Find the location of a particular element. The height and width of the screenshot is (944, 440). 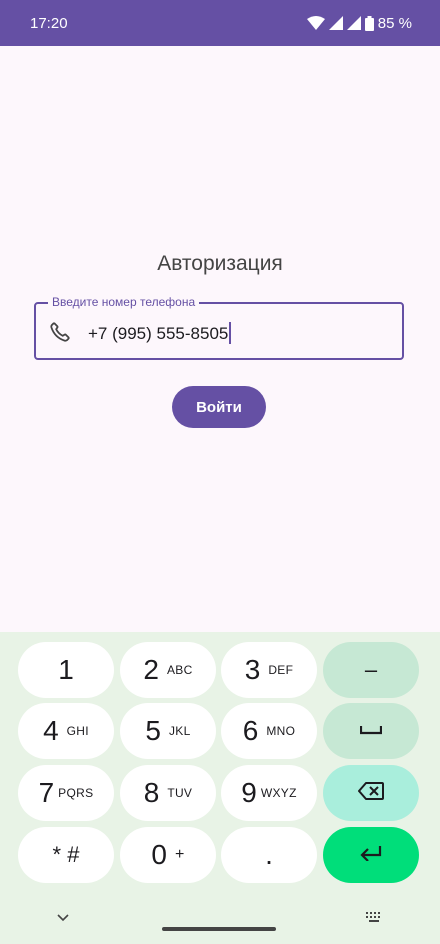

page-title: Авторизация is located at coordinates (220, 263).